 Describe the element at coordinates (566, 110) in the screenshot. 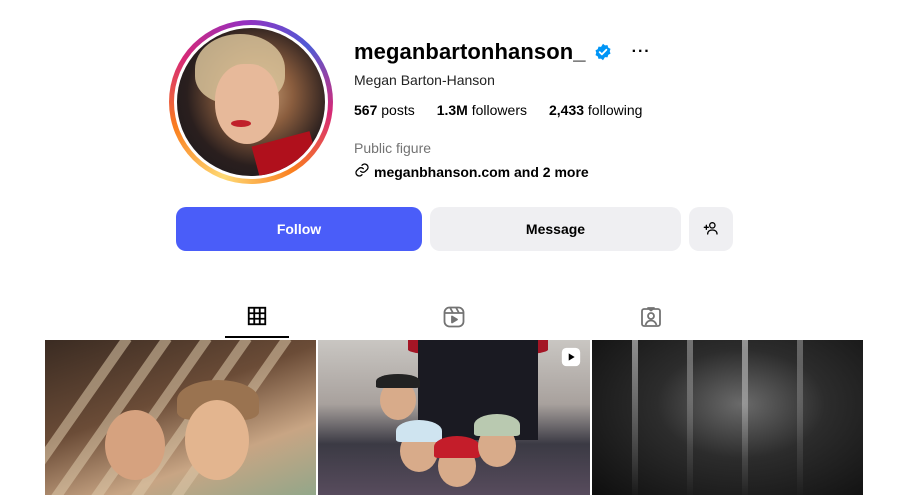

I see `following-count: 2,433` at that location.